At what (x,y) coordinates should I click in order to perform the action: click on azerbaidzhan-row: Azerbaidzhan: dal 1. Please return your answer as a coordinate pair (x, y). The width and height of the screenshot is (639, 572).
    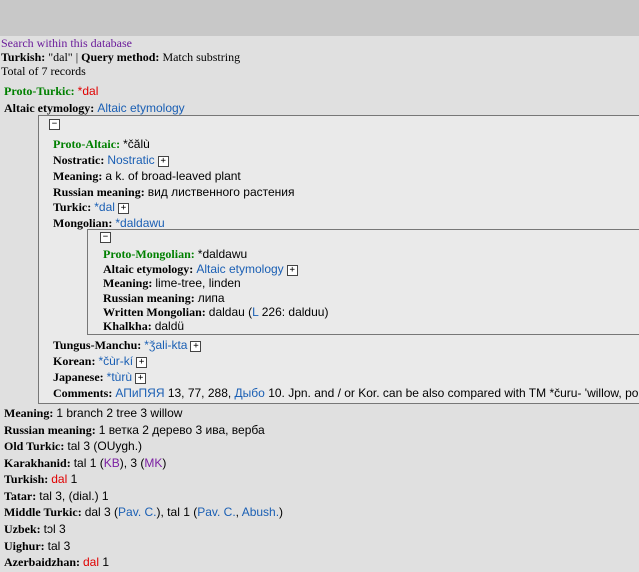
    Looking at the image, I should click on (56, 562).